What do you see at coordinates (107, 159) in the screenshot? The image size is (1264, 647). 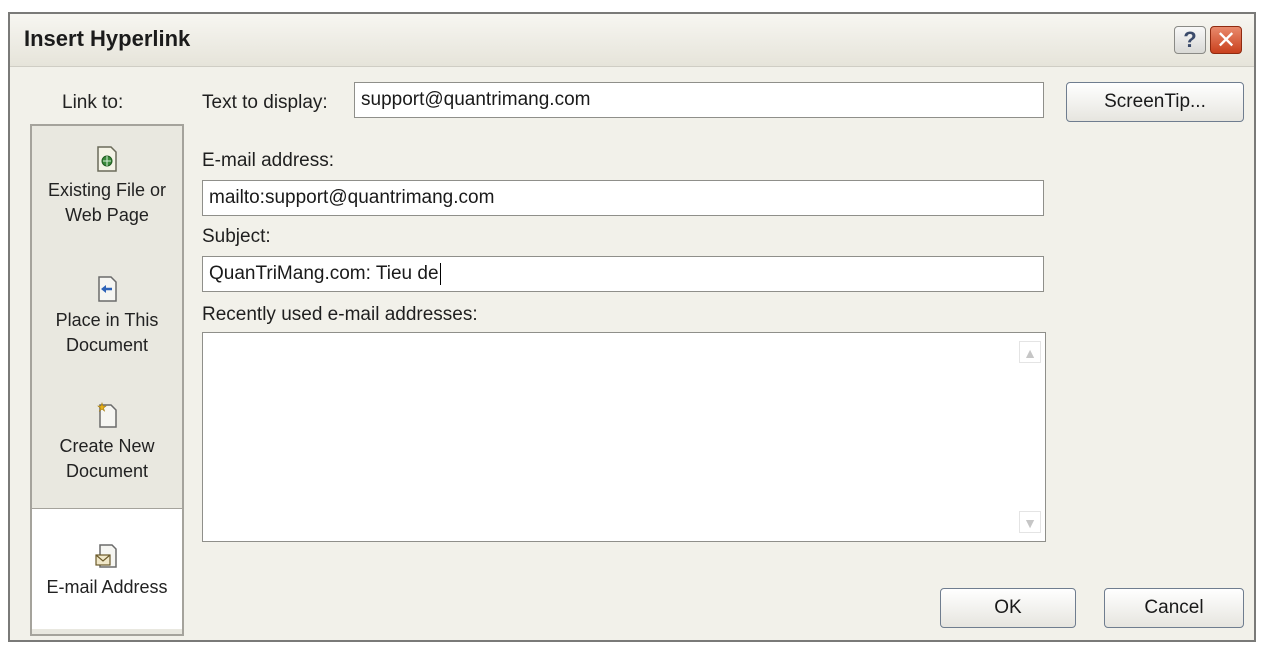 I see `web-page-icon` at bounding box center [107, 159].